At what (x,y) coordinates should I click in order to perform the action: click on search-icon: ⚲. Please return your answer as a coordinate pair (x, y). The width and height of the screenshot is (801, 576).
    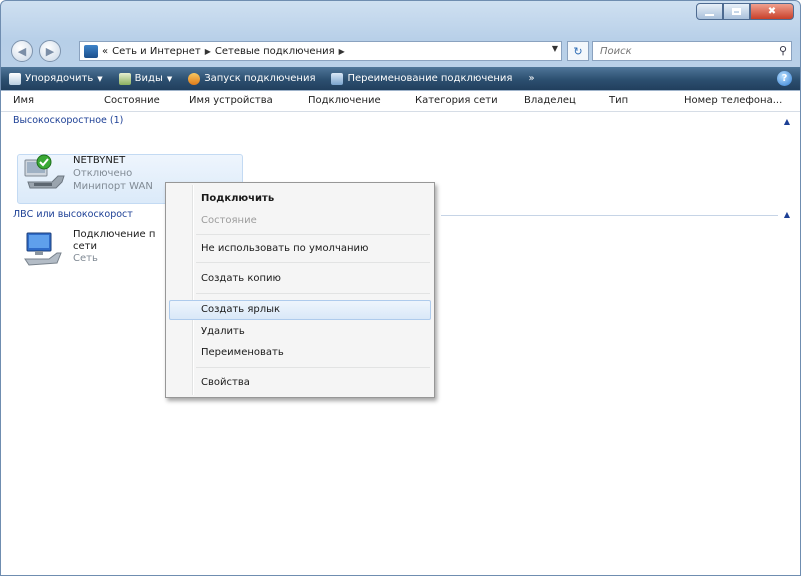
    Looking at the image, I should click on (783, 50).